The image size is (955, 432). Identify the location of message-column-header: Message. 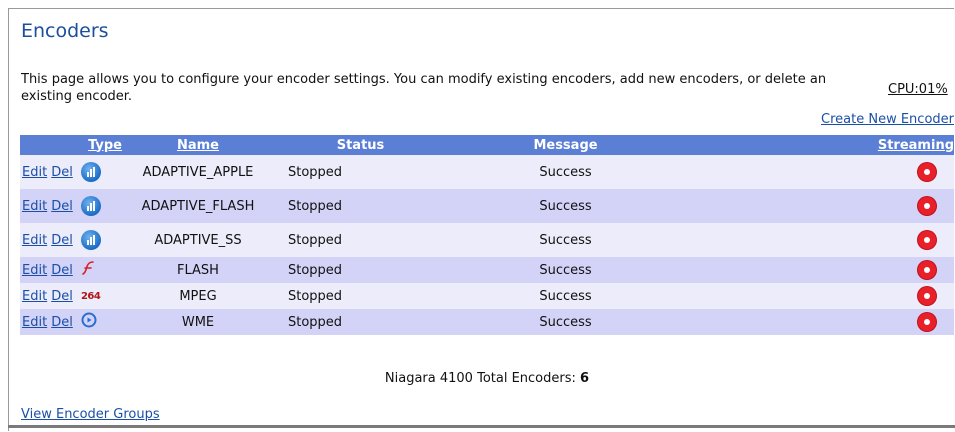
(565, 145).